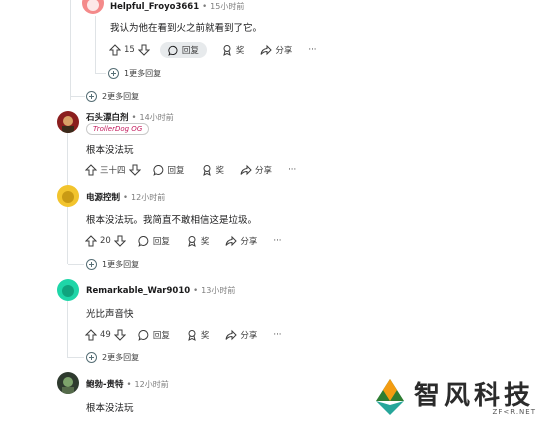  What do you see at coordinates (138, 291) in the screenshot?
I see `username: Remarkable_War9010` at bounding box center [138, 291].